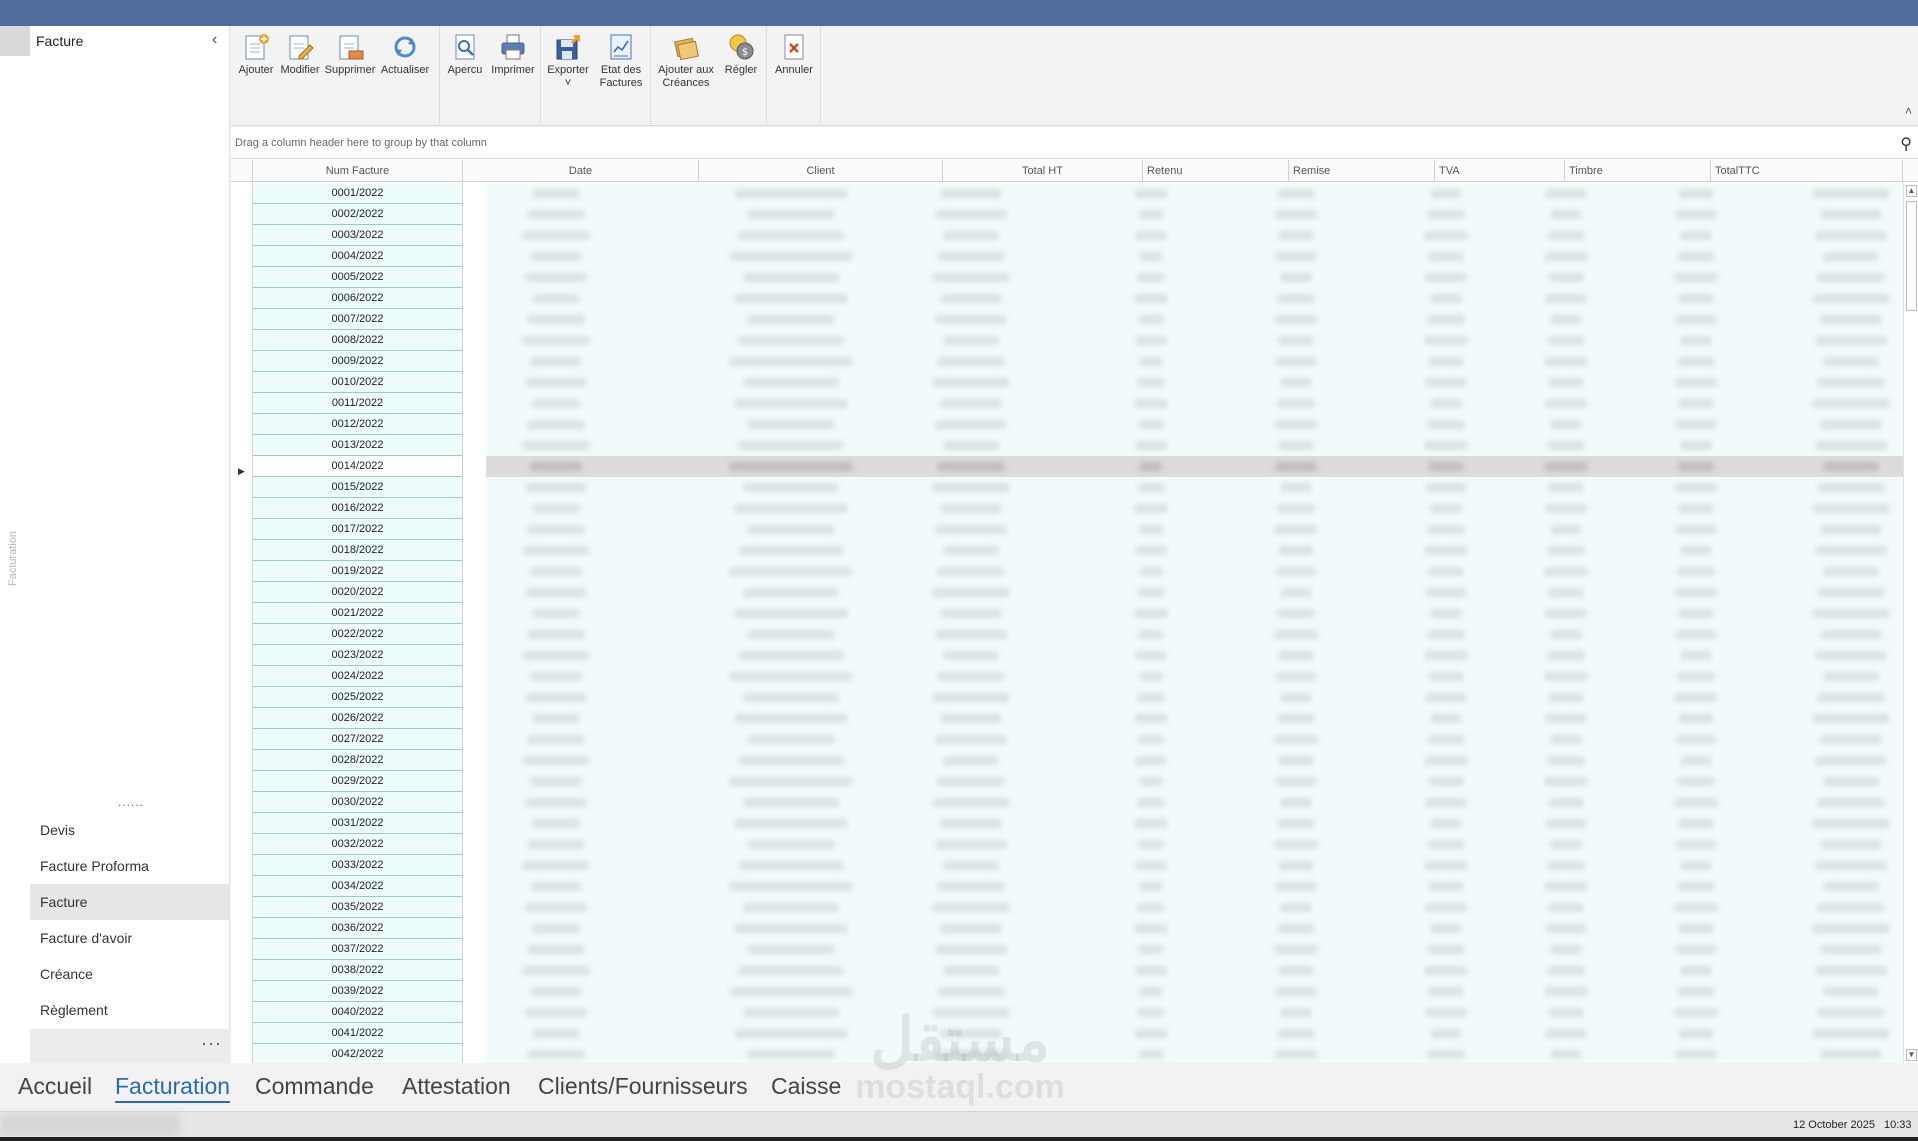  Describe the element at coordinates (214, 40) in the screenshot. I see `collapse-pane-icon: ‹` at that location.